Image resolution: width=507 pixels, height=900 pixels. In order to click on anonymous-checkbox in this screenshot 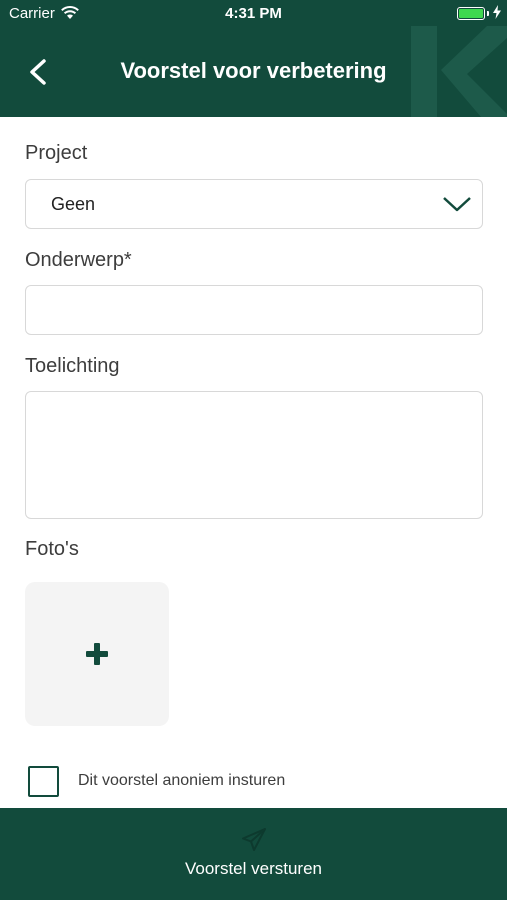, I will do `click(43, 781)`.